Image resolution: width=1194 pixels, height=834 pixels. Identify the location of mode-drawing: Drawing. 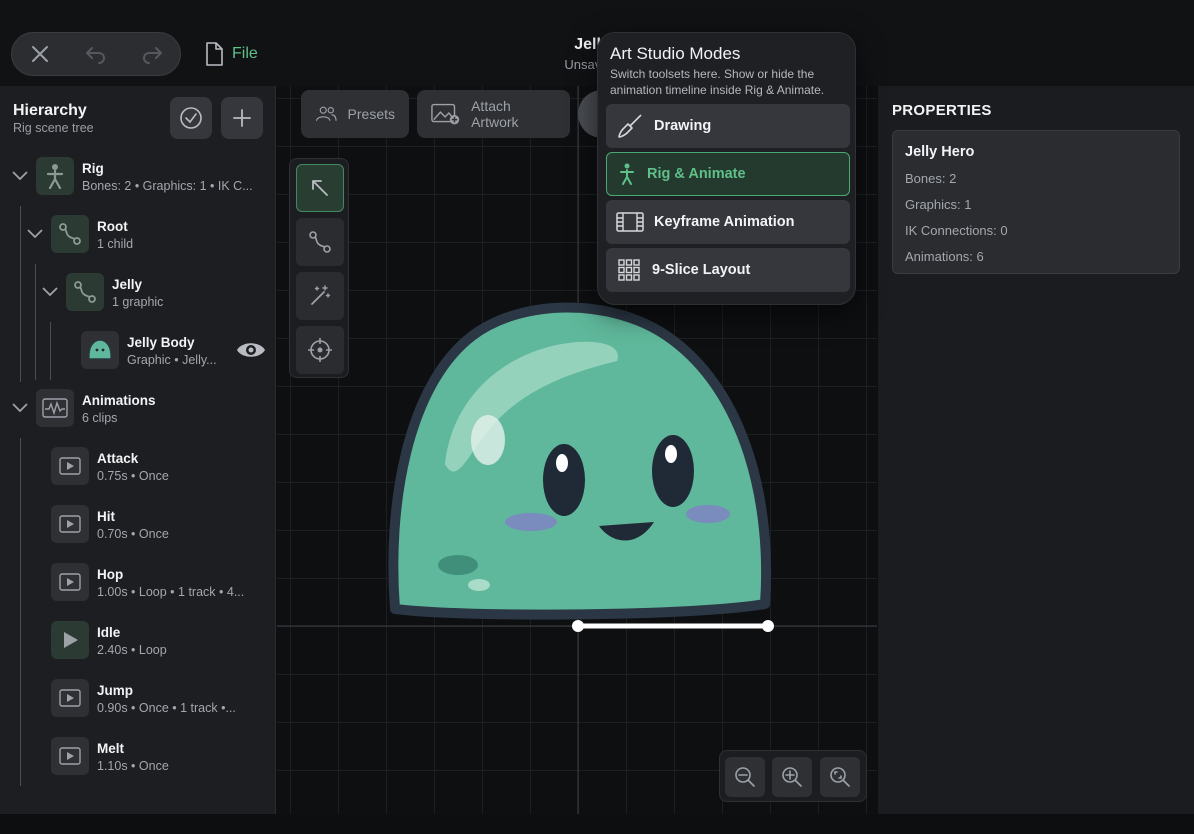
(728, 126).